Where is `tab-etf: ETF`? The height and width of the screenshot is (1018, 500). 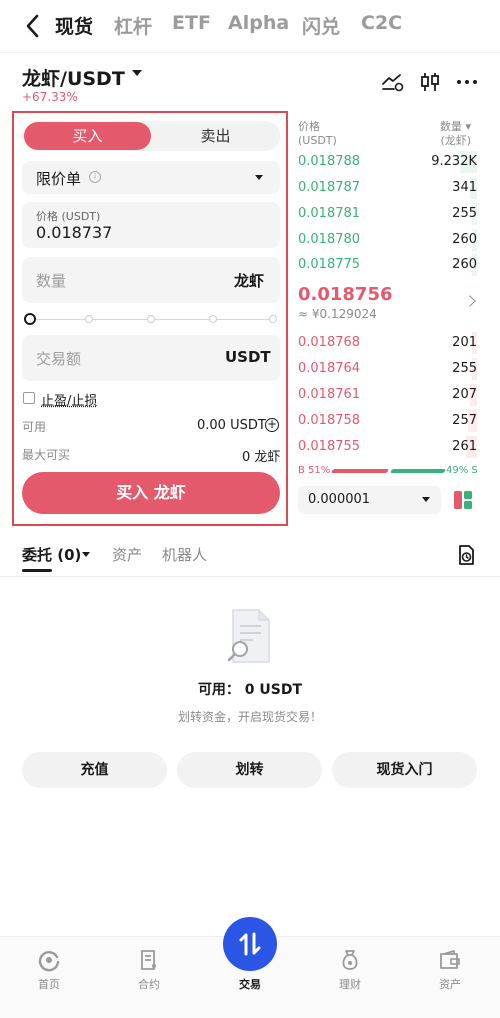
tab-etf: ETF is located at coordinates (191, 23).